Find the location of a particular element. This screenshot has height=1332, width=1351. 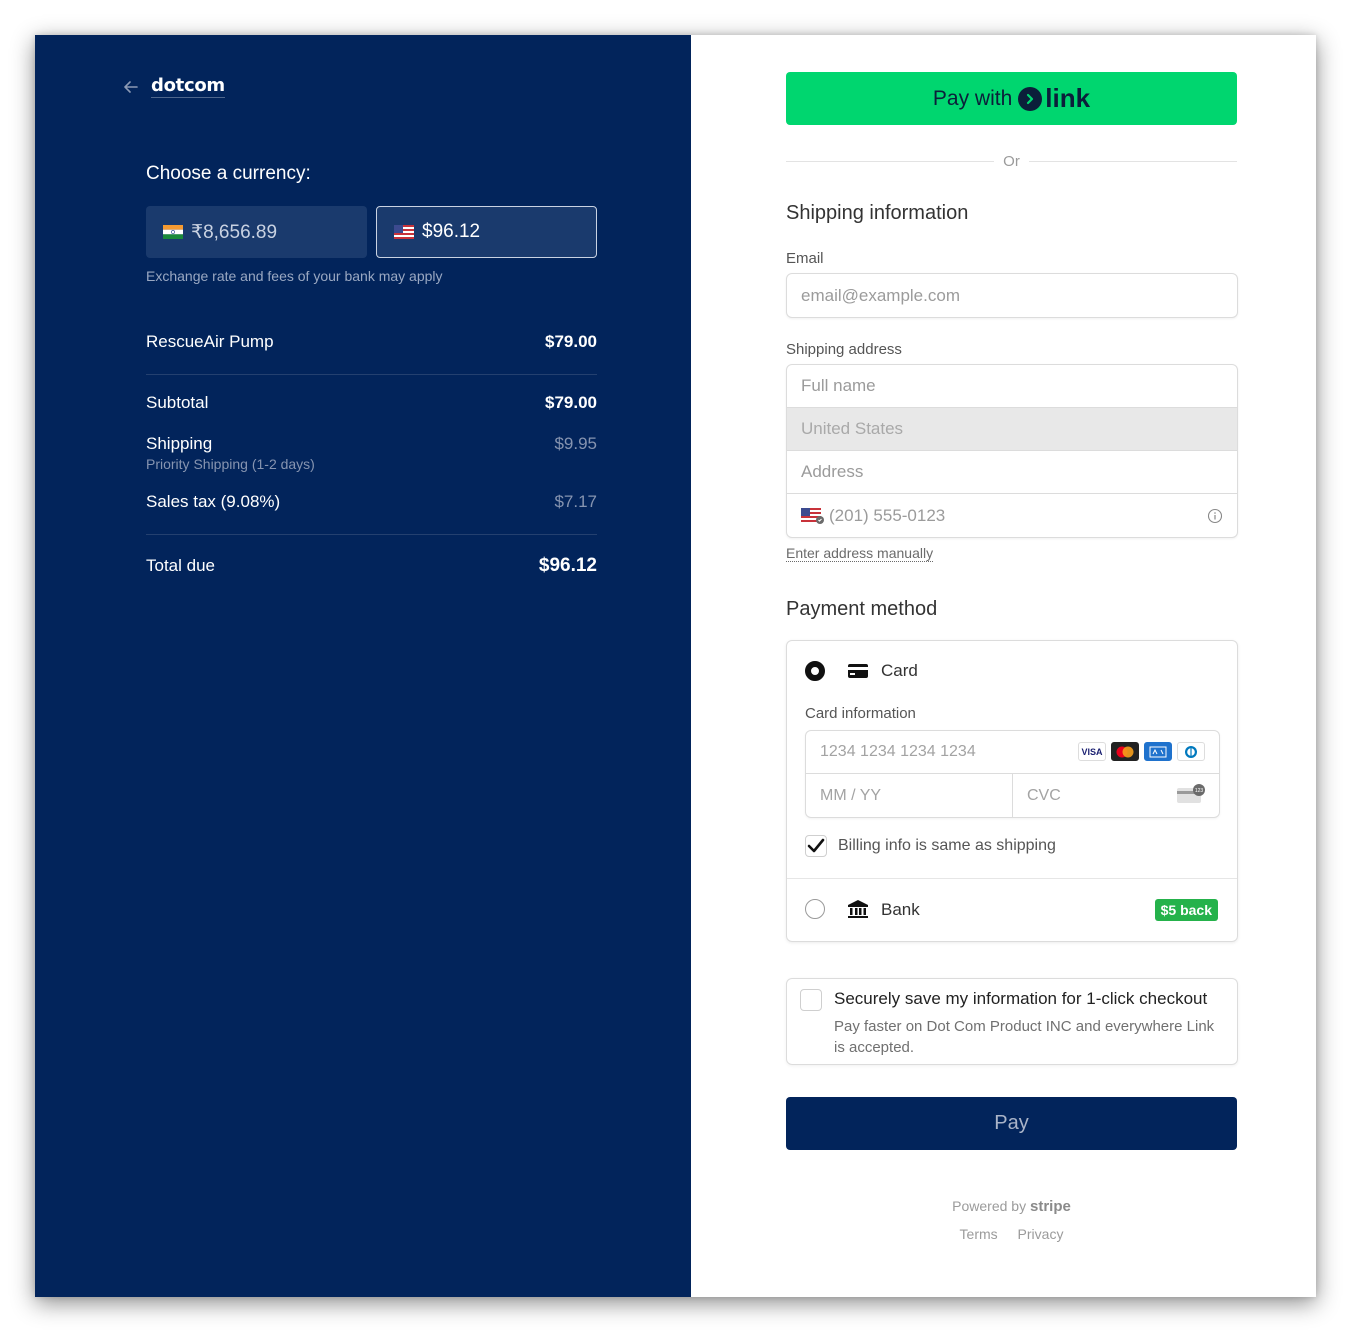

bank-radio is located at coordinates (815, 909).